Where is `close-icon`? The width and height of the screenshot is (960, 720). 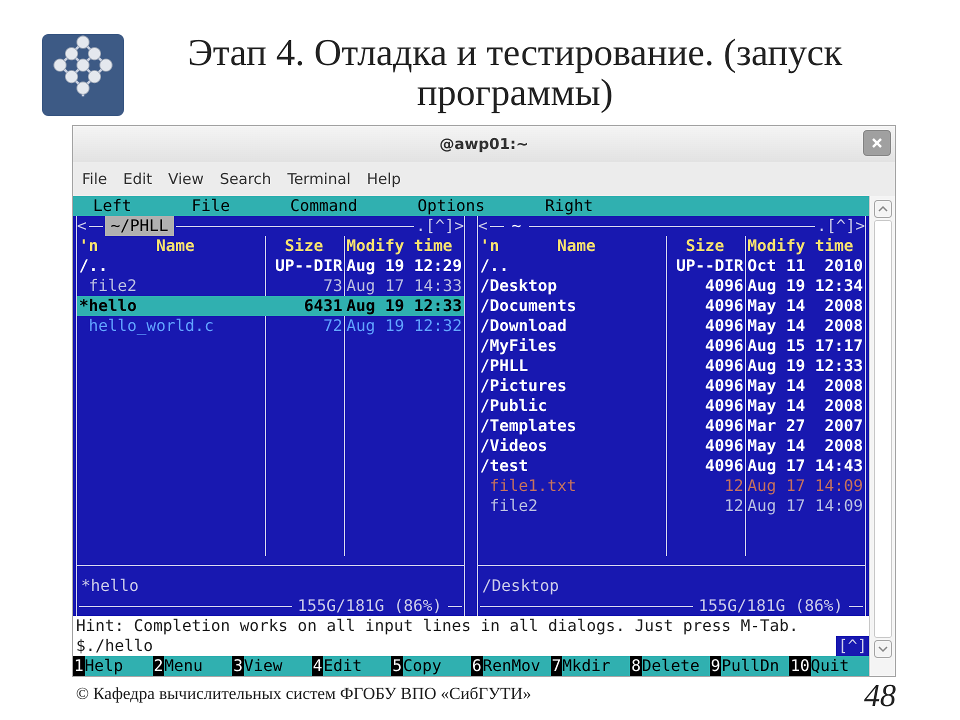
close-icon is located at coordinates (877, 143).